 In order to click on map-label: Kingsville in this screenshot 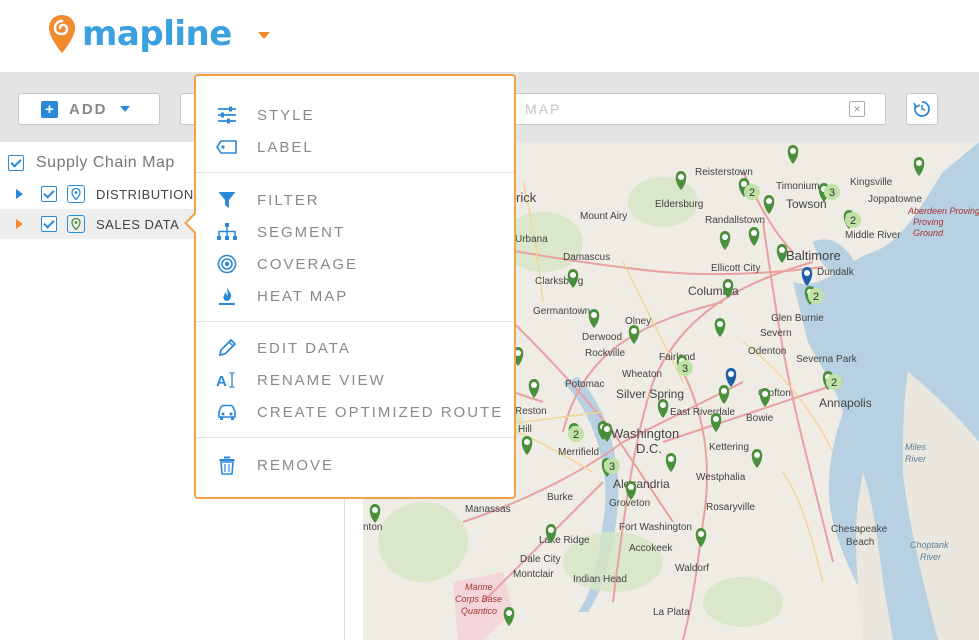, I will do `click(871, 182)`.